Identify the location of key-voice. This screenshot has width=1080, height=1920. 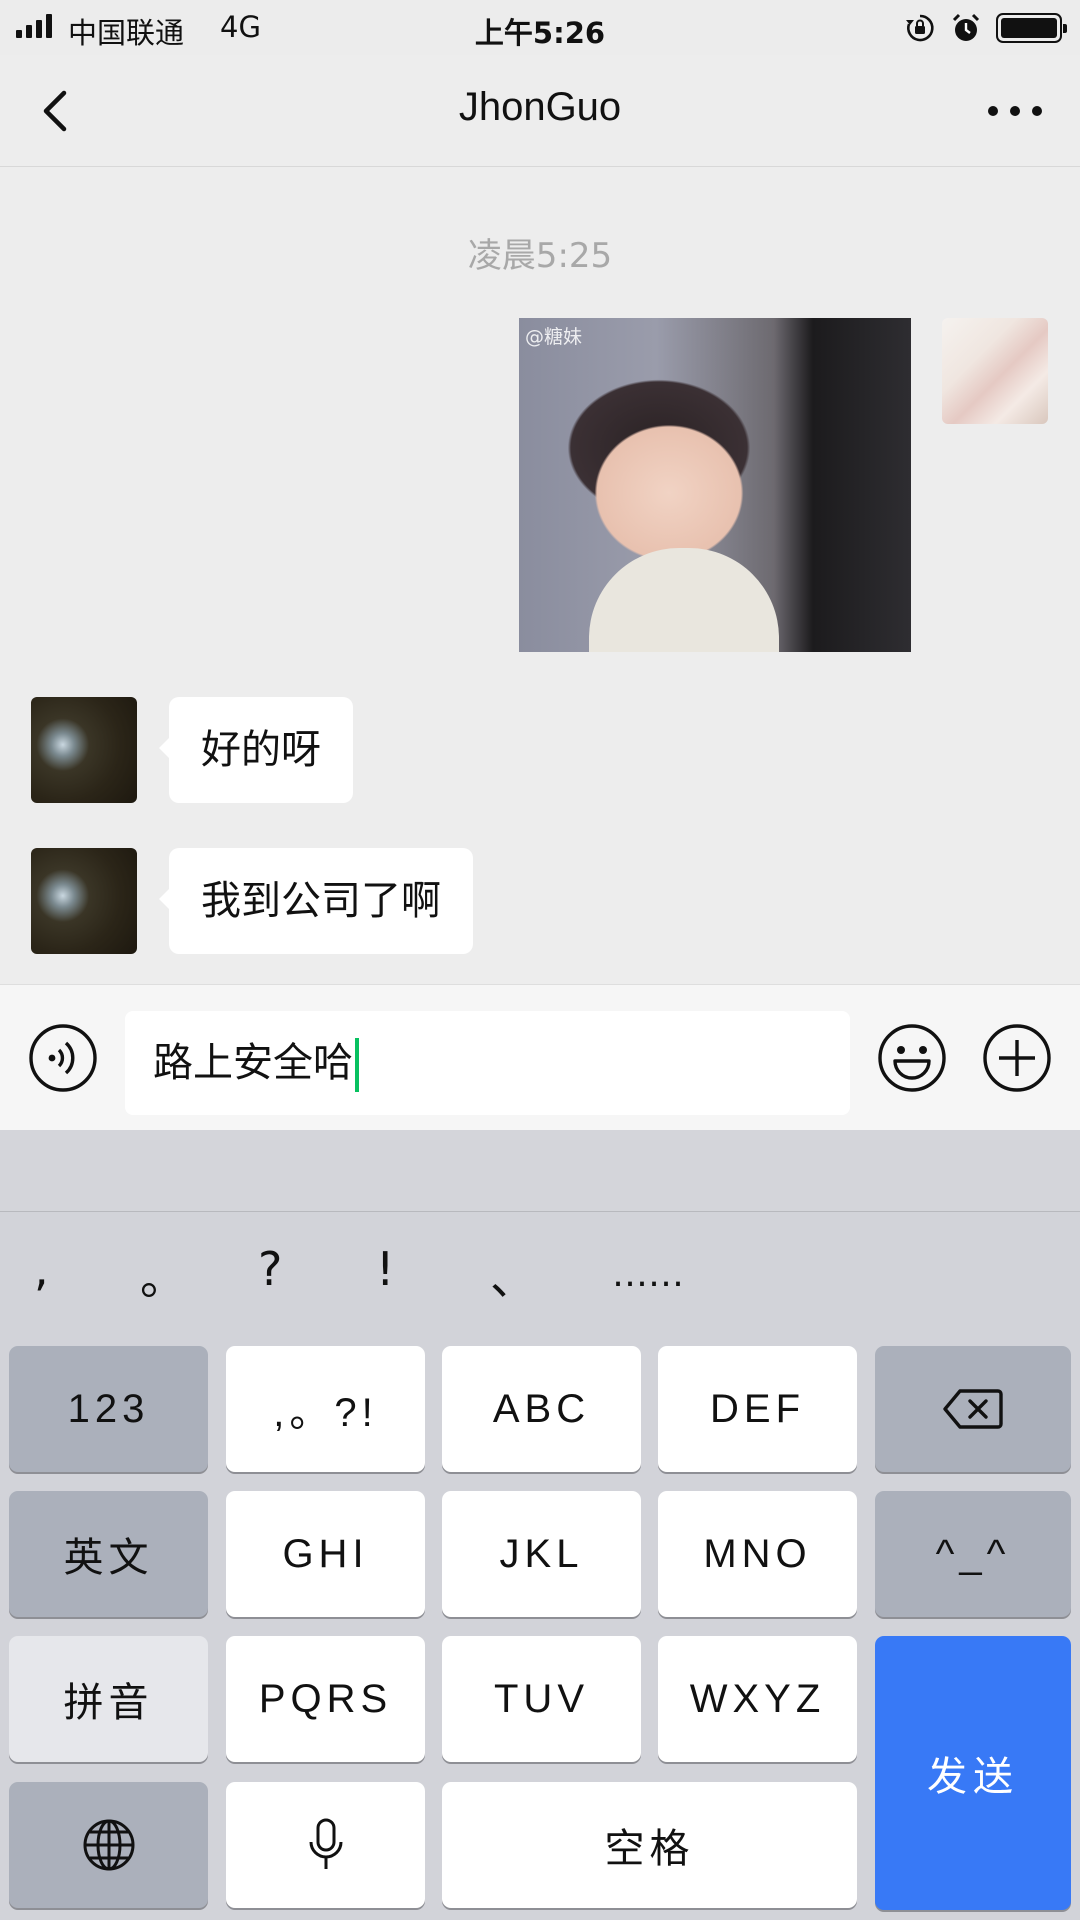
(325, 1845).